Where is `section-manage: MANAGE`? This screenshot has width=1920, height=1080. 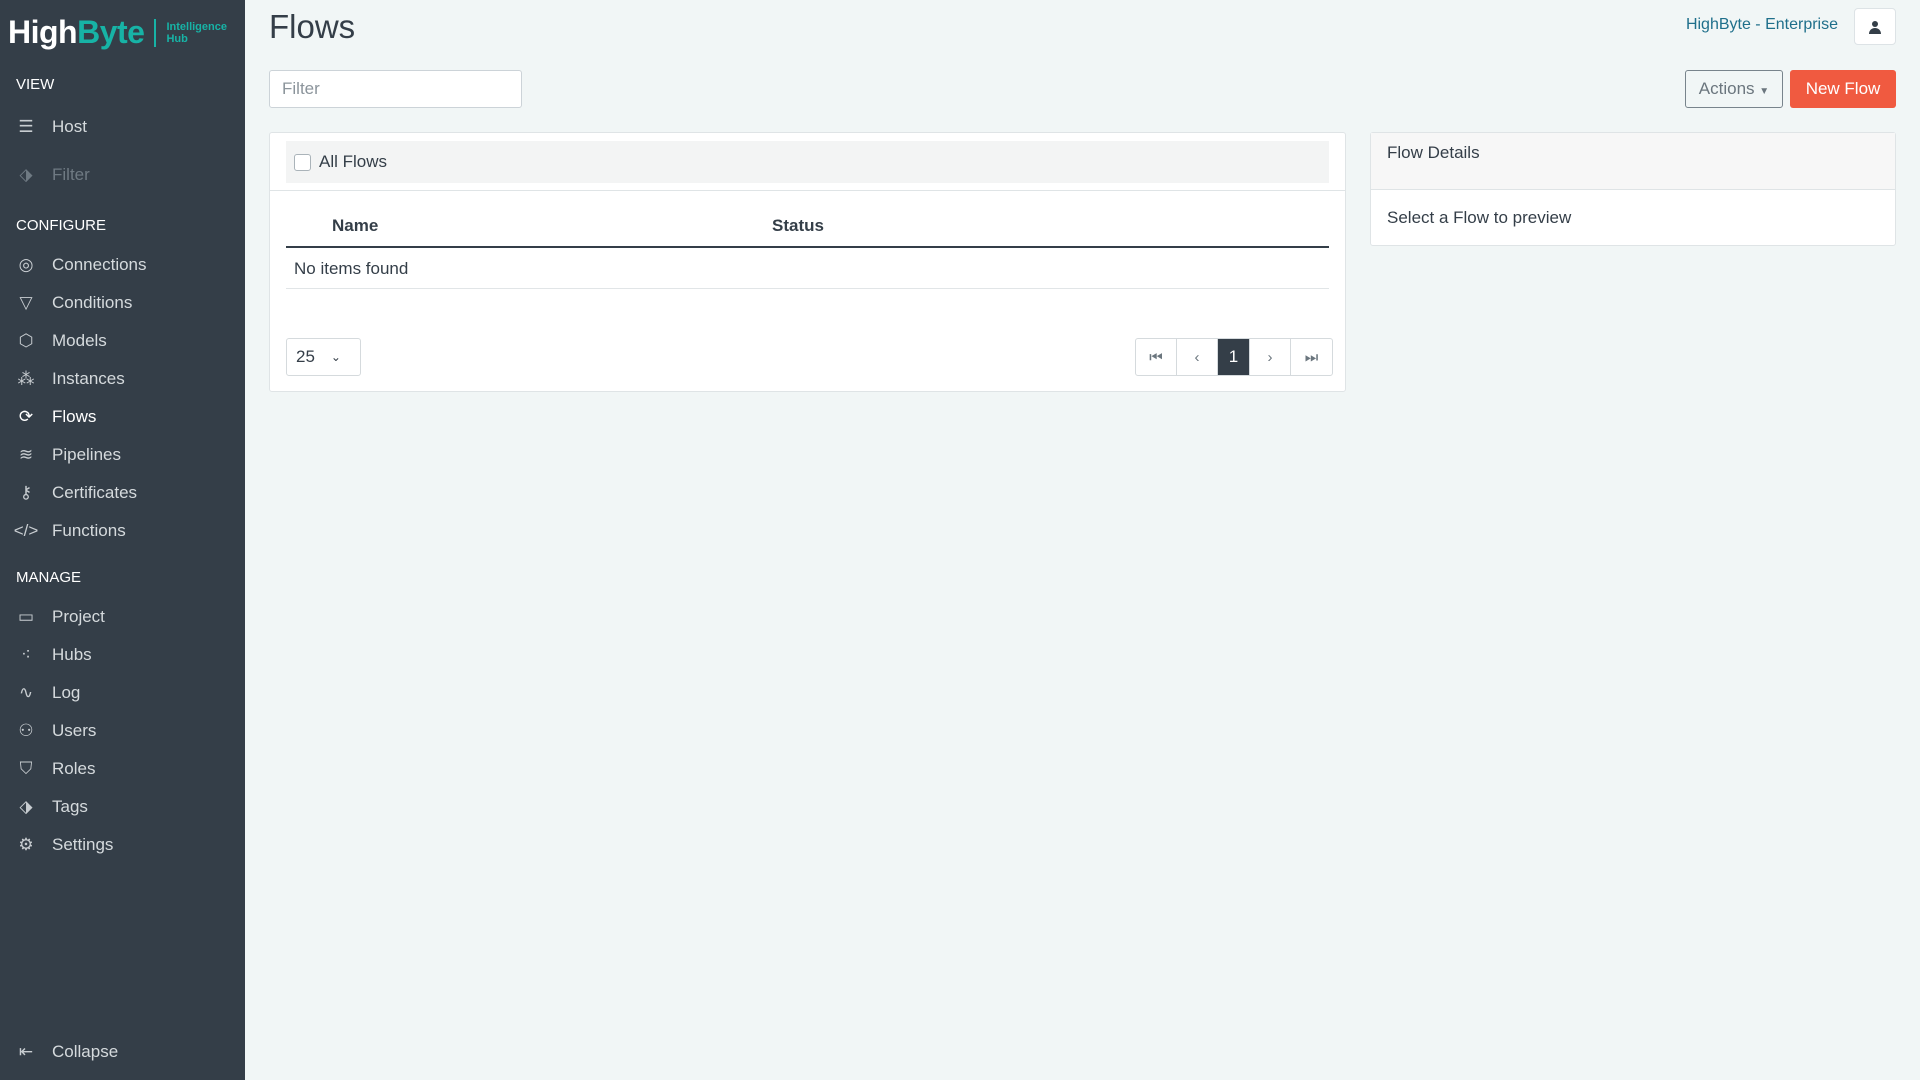
section-manage: MANAGE is located at coordinates (49, 577).